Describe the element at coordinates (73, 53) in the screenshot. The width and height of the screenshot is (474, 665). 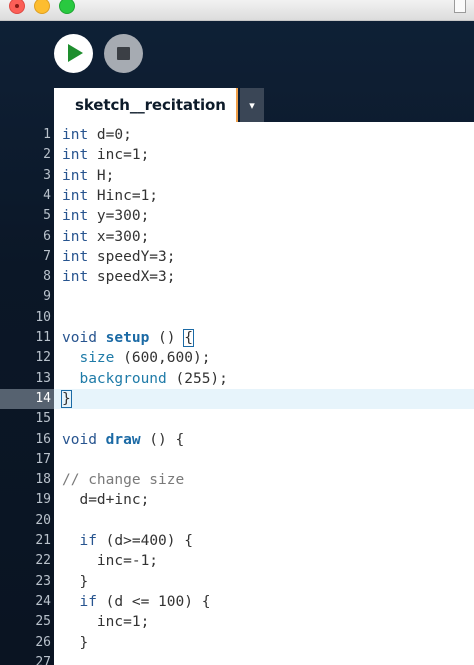
I see `run-button` at that location.